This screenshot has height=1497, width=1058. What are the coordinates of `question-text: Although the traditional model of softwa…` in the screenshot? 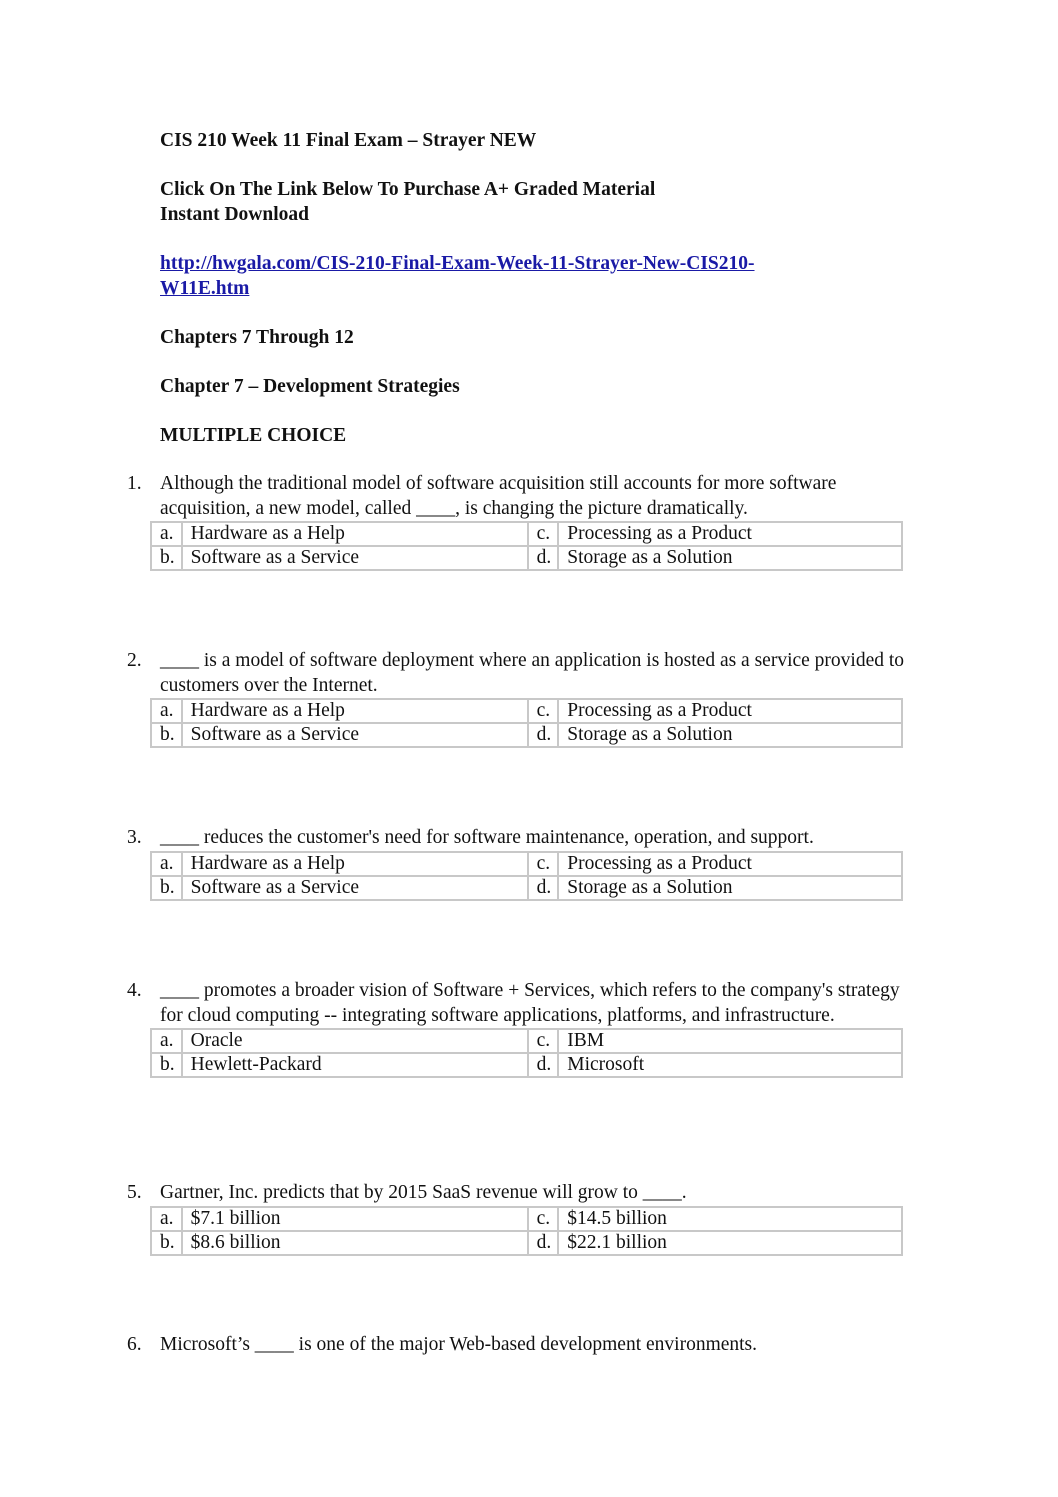 It's located at (498, 496).